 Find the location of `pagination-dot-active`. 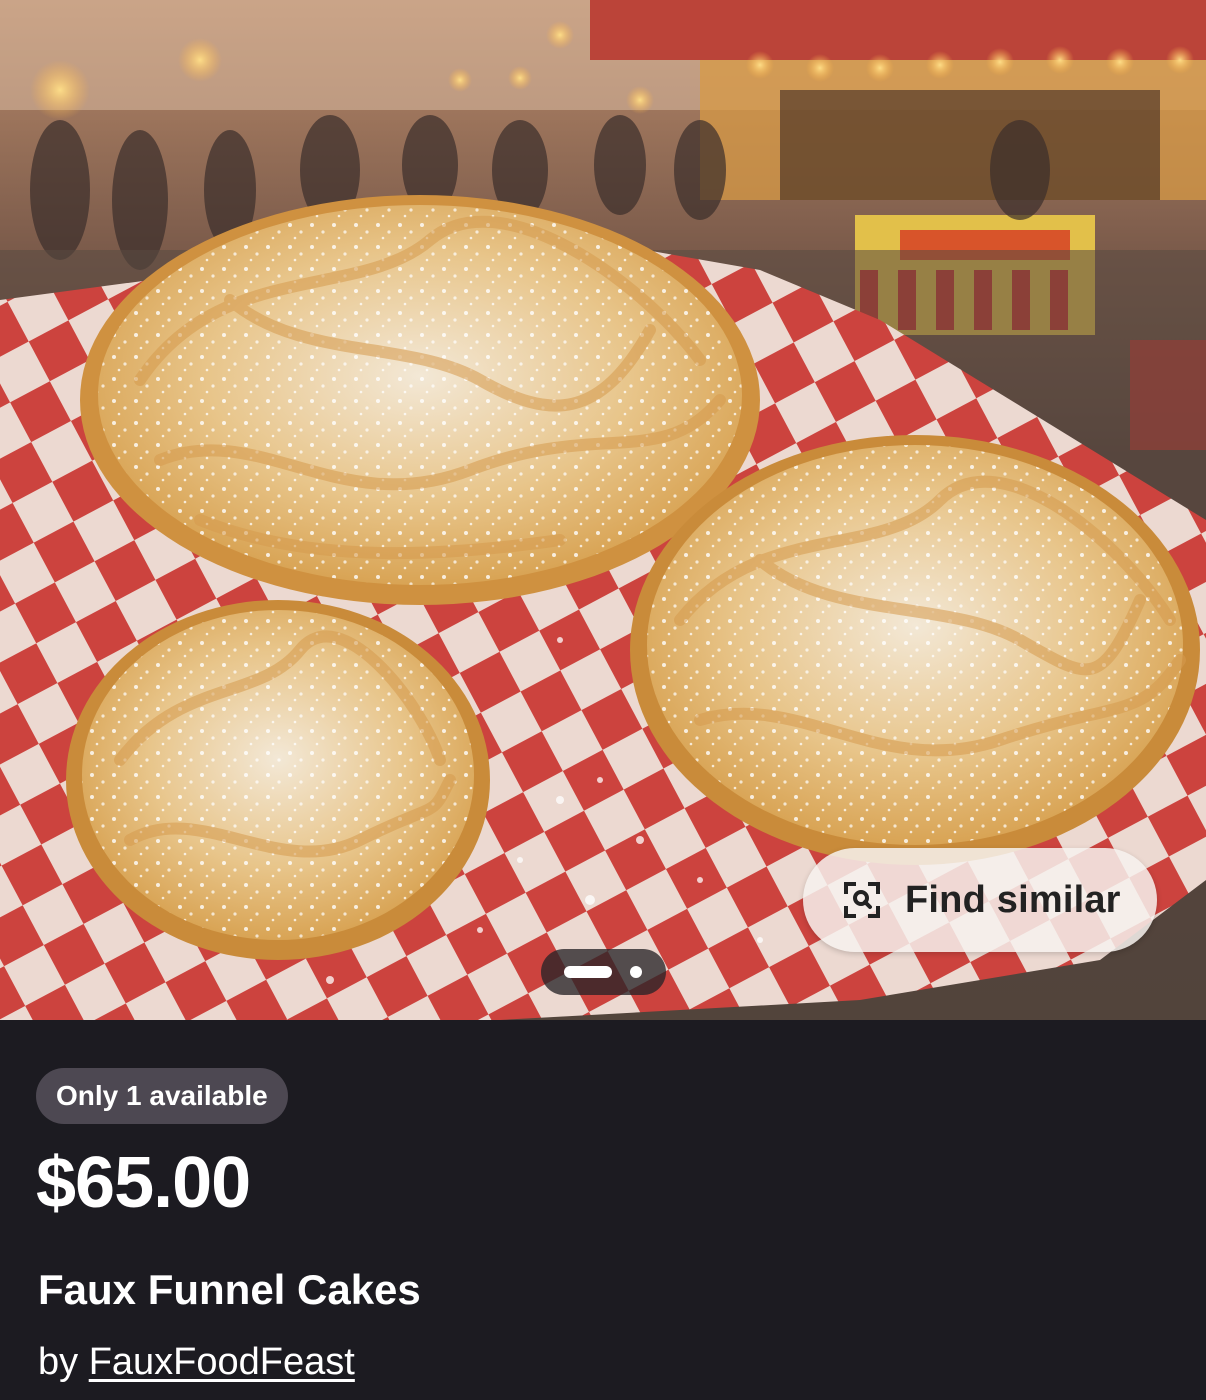

pagination-dot-active is located at coordinates (588, 972).